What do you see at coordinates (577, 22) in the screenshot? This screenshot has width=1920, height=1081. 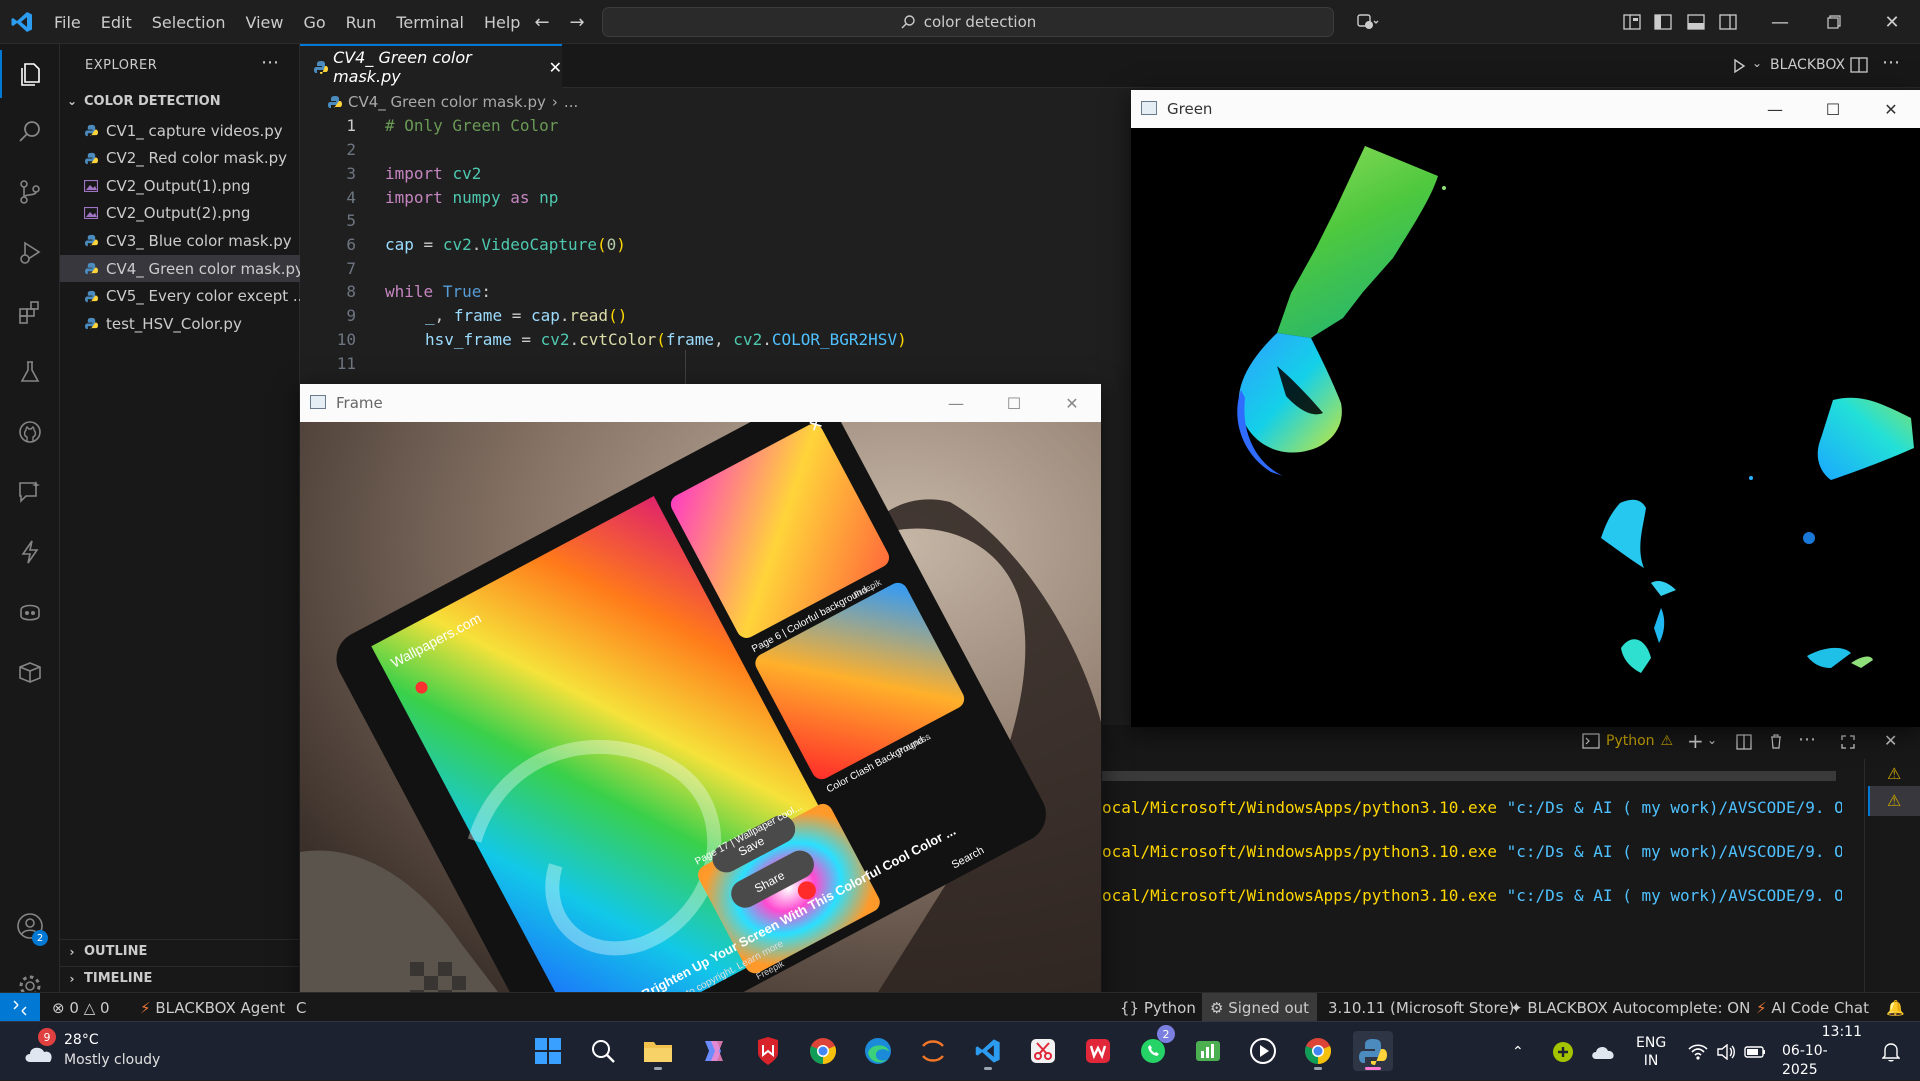 I see `forward-arrow-icon: →` at bounding box center [577, 22].